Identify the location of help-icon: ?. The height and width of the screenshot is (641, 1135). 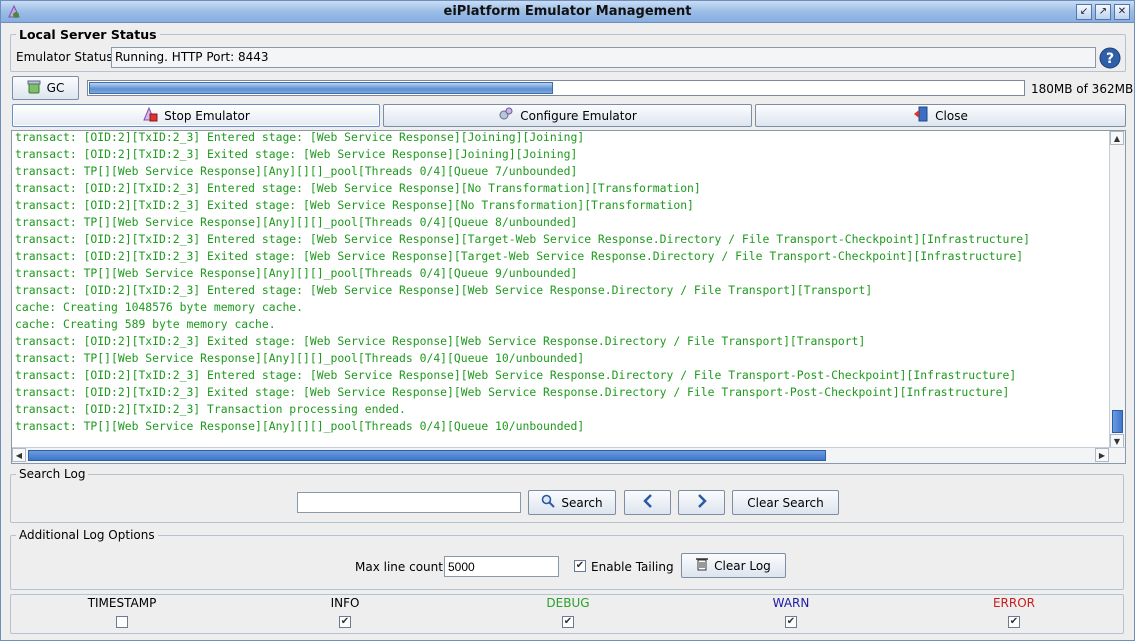
(1110, 58).